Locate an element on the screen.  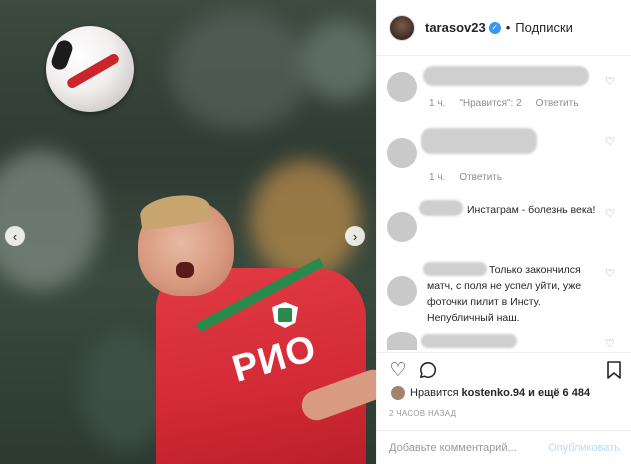
comment-icon is located at coordinates (428, 370).